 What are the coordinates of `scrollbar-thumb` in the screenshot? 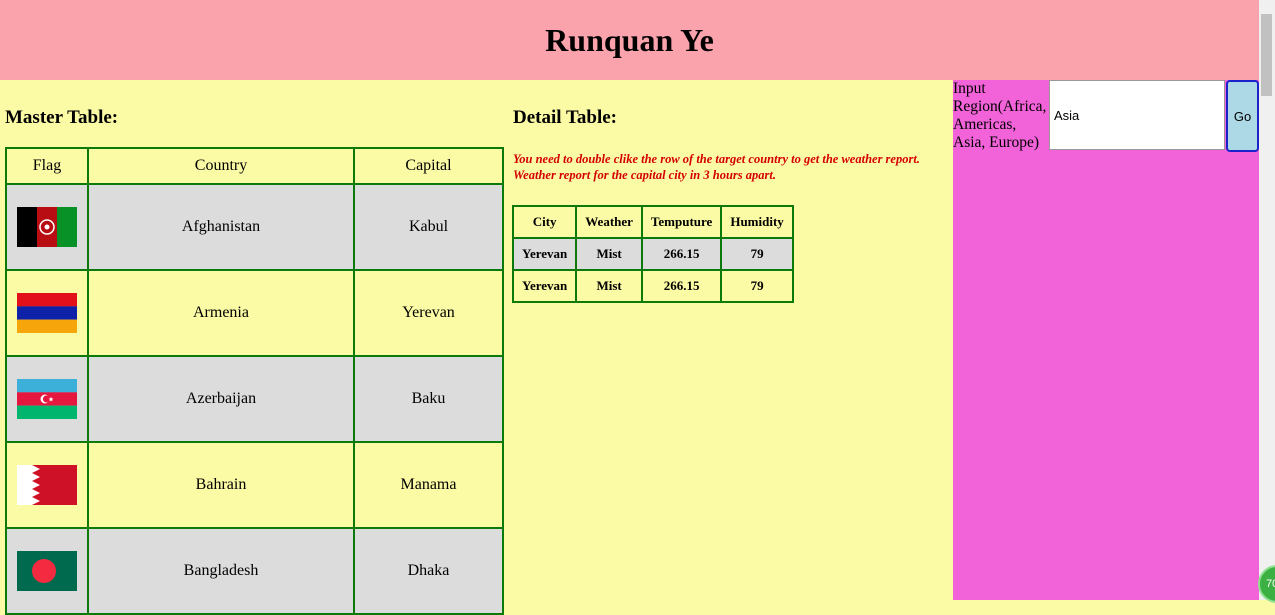 It's located at (1266, 55).